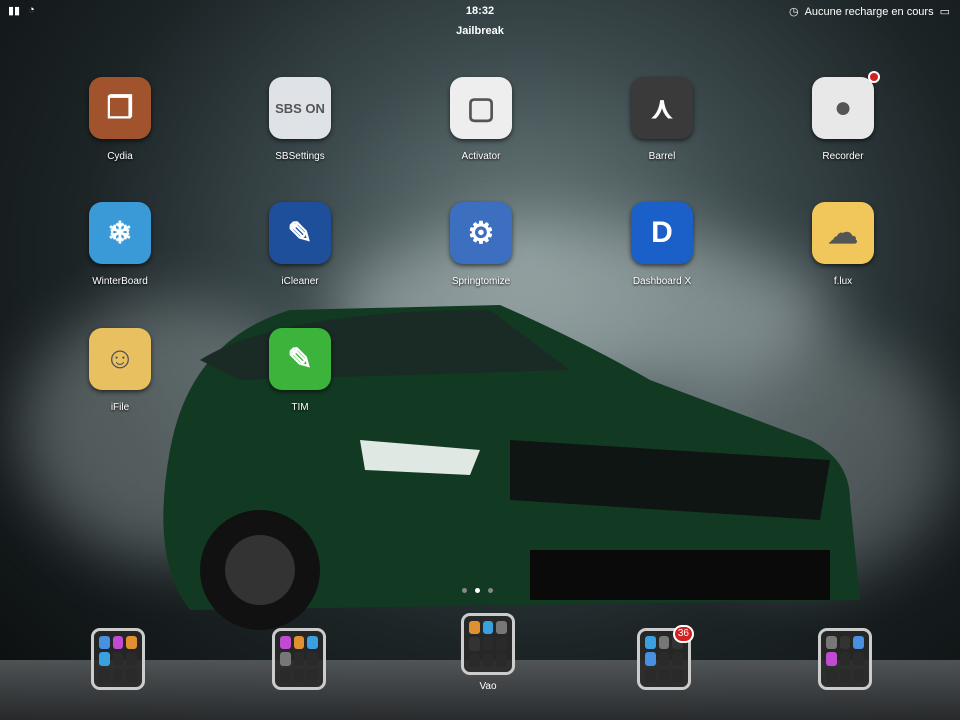 The image size is (960, 720). I want to click on app-icon: ⋏, so click(662, 108).